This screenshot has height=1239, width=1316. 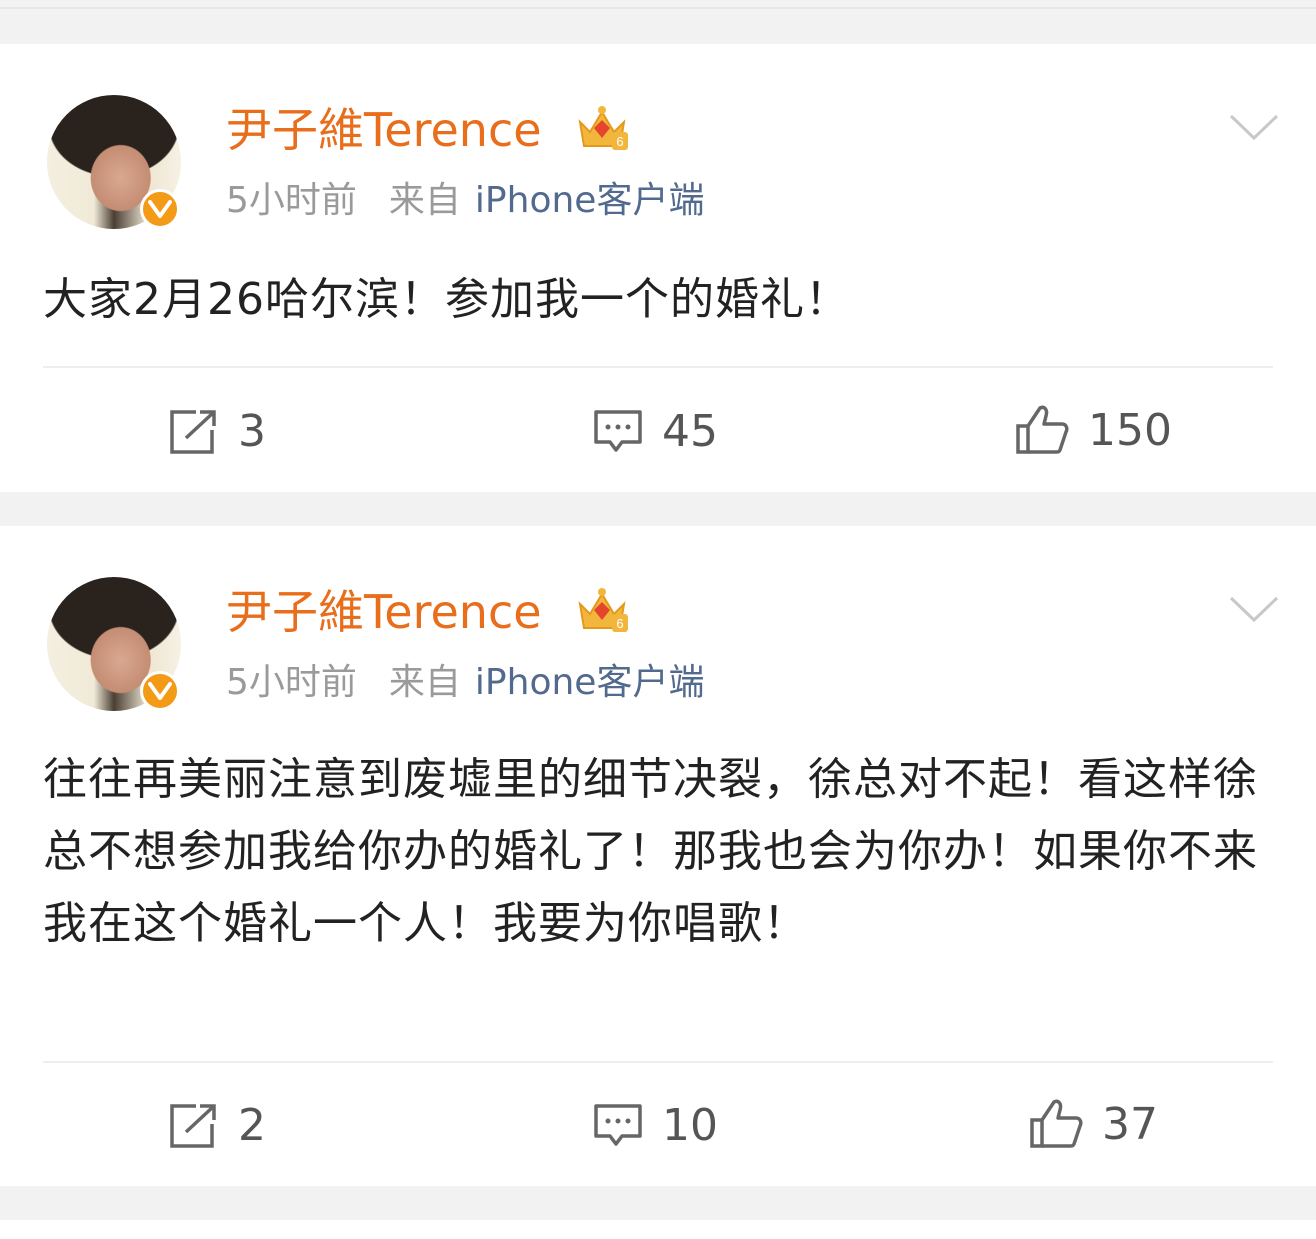 I want to click on next-card-edge, so click(x=658, y=1229).